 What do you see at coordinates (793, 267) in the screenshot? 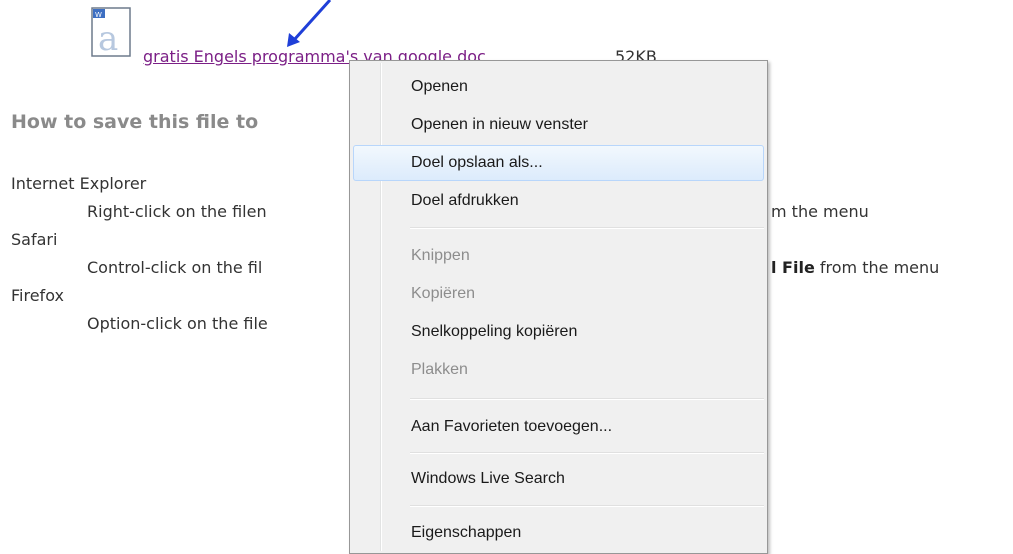
I see `instruction-safari-bold: l File` at bounding box center [793, 267].